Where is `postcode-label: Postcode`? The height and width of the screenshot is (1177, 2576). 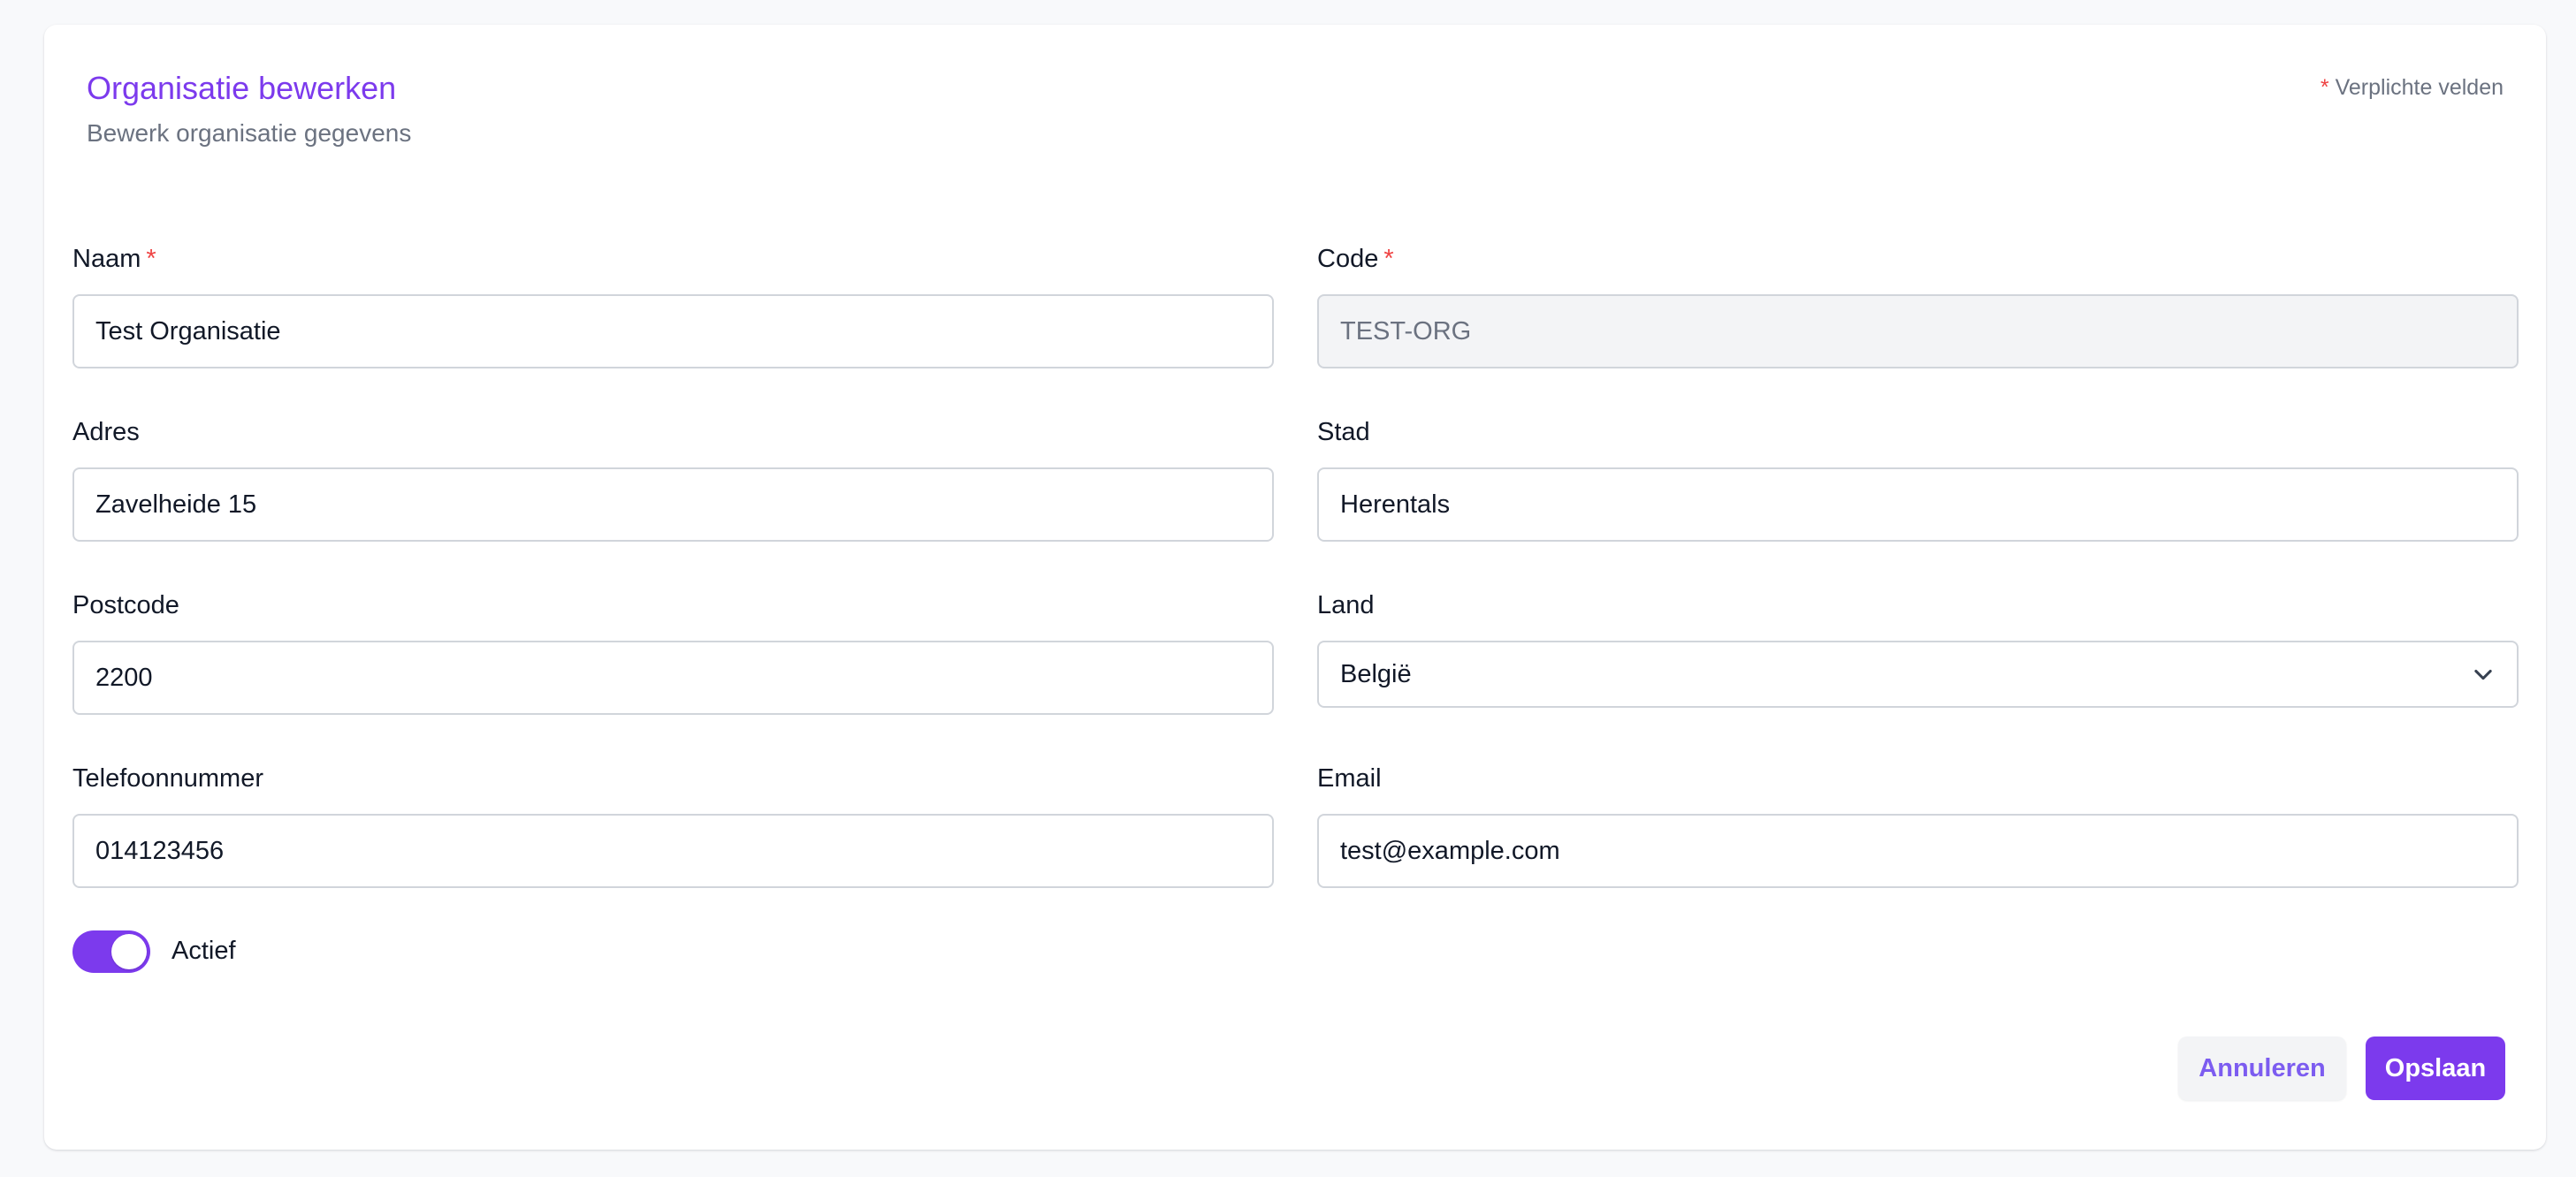 postcode-label: Postcode is located at coordinates (125, 605).